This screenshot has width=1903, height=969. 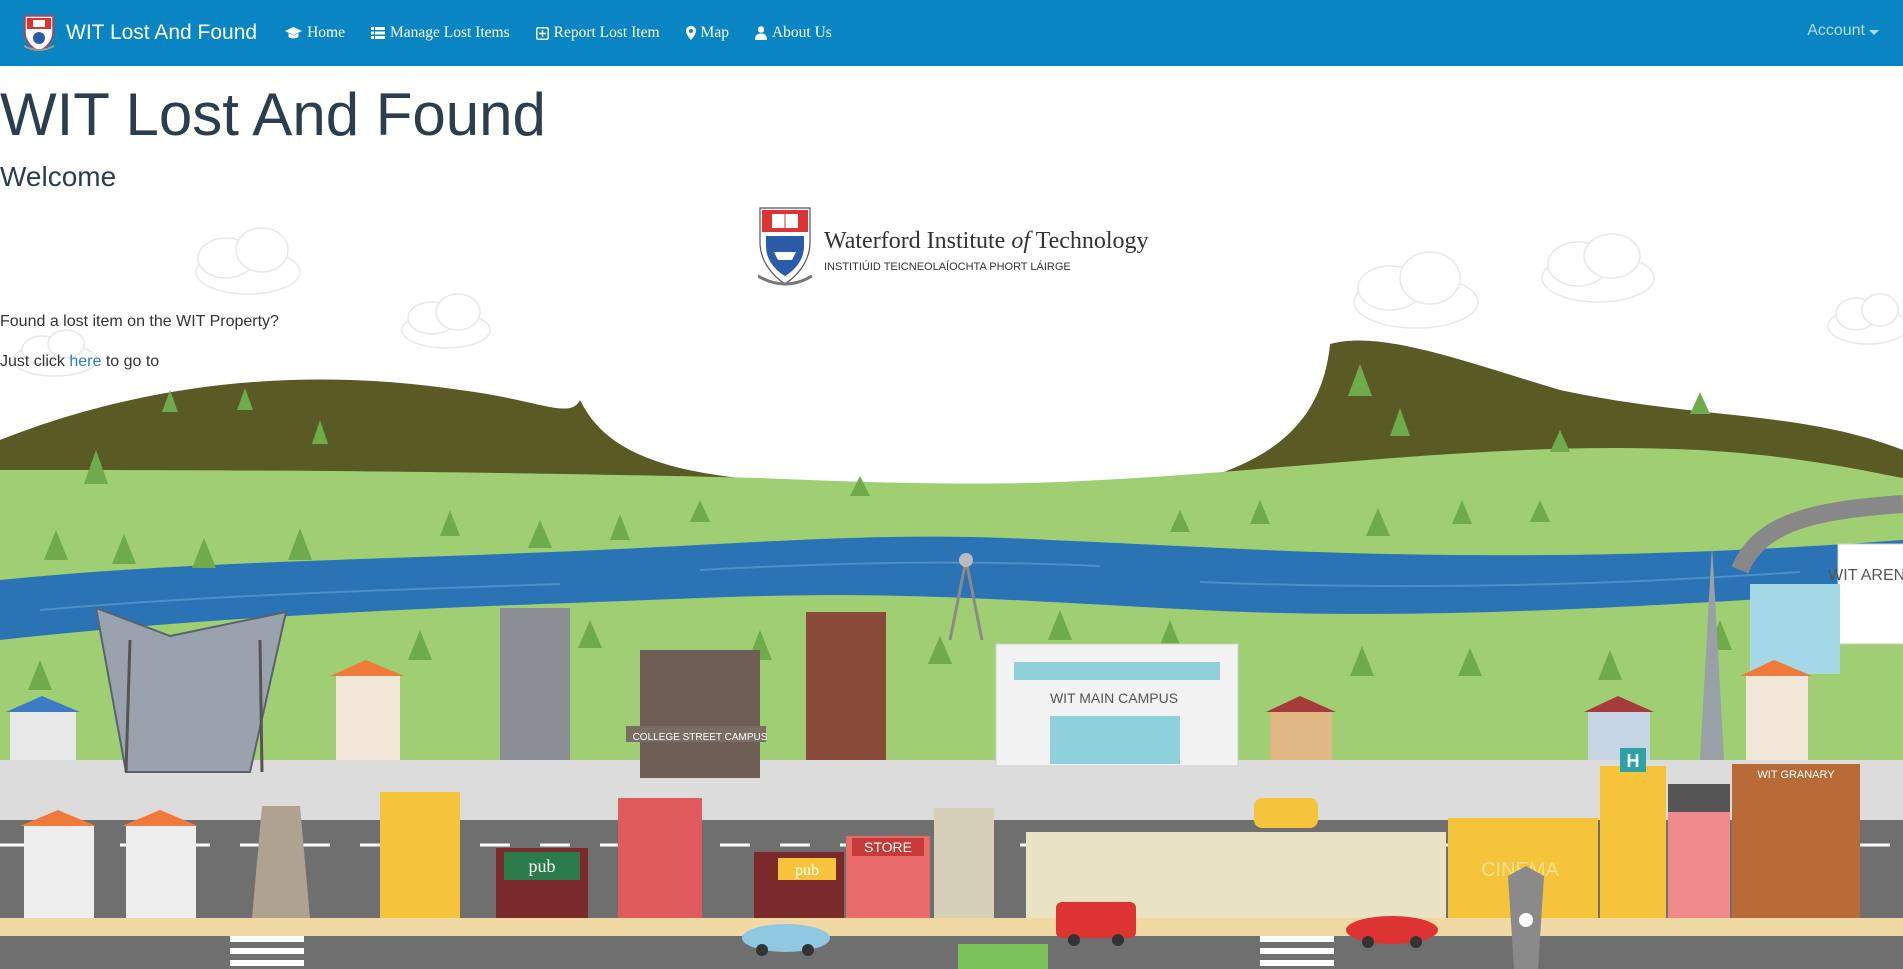 What do you see at coordinates (1796, 775) in the screenshot?
I see `granary-label: WIT GRANARY` at bounding box center [1796, 775].